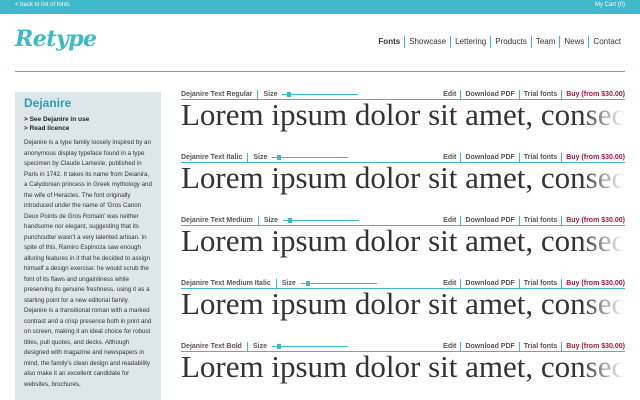 The image size is (640, 400). What do you see at coordinates (389, 42) in the screenshot?
I see `nav-fonts: Fonts` at bounding box center [389, 42].